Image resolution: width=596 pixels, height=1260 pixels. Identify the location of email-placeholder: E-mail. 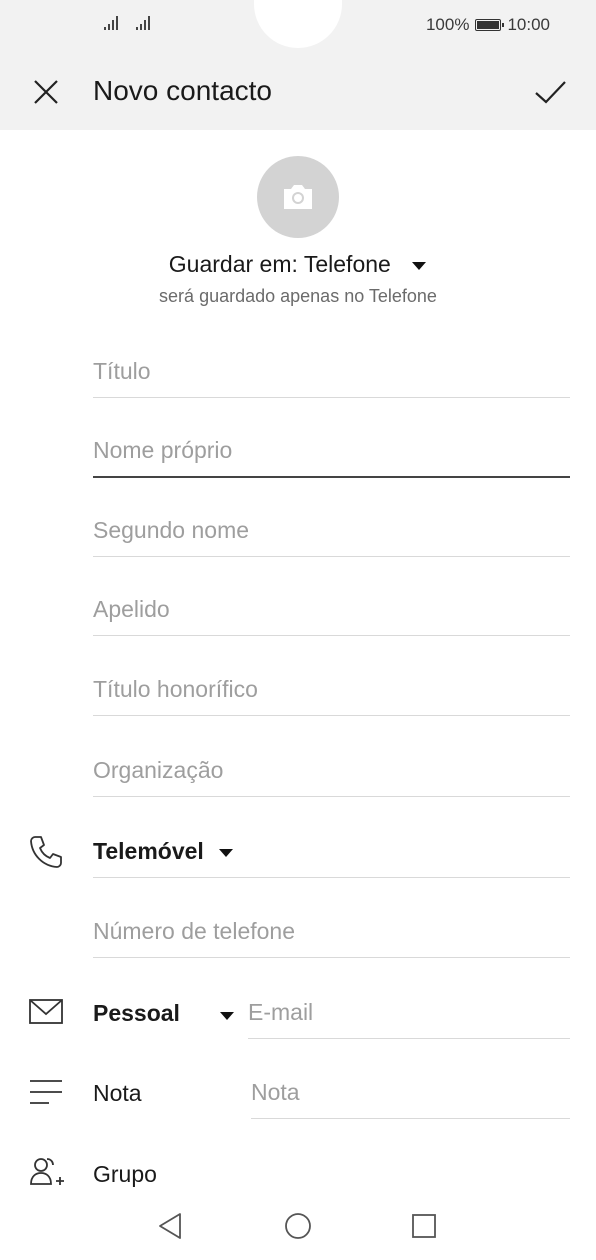
(281, 1012).